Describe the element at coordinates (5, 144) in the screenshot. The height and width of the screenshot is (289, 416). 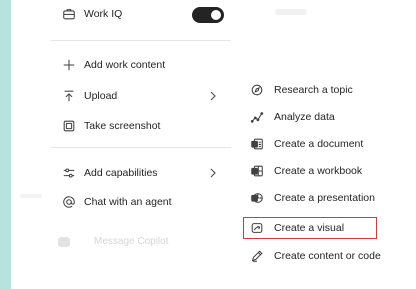
I see `side-panel-strip` at that location.